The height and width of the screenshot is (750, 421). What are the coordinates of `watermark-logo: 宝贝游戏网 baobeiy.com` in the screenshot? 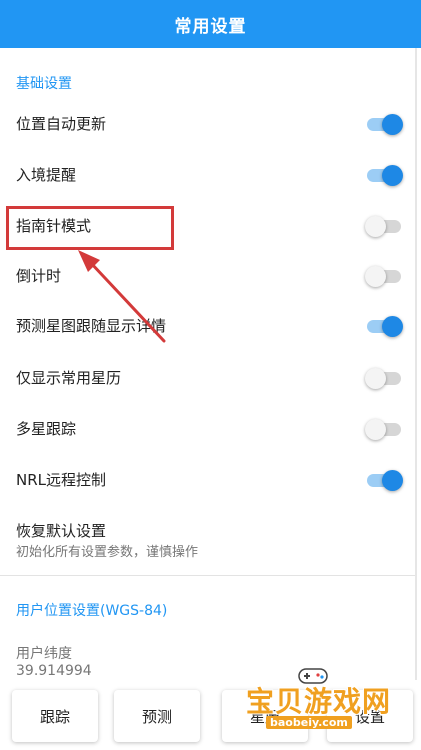 It's located at (315, 699).